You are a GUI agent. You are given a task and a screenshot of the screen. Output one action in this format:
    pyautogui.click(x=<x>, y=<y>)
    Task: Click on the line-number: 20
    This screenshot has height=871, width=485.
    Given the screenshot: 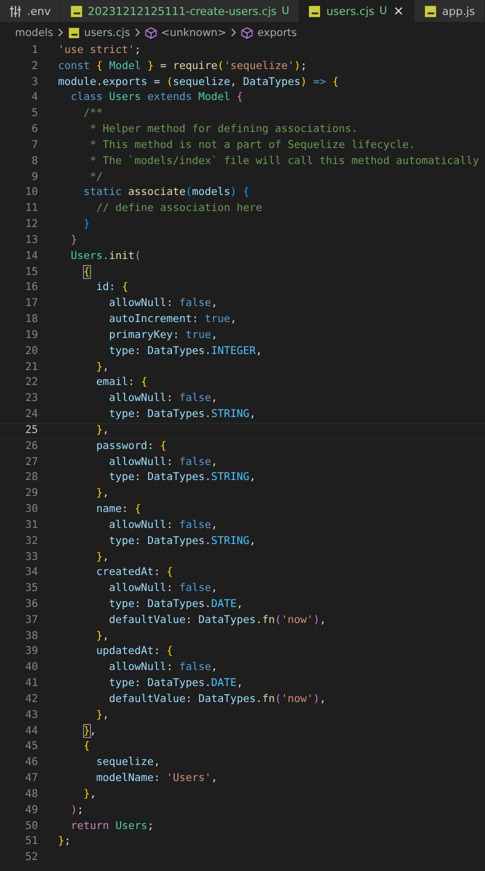 What is the action you would take?
    pyautogui.click(x=31, y=351)
    